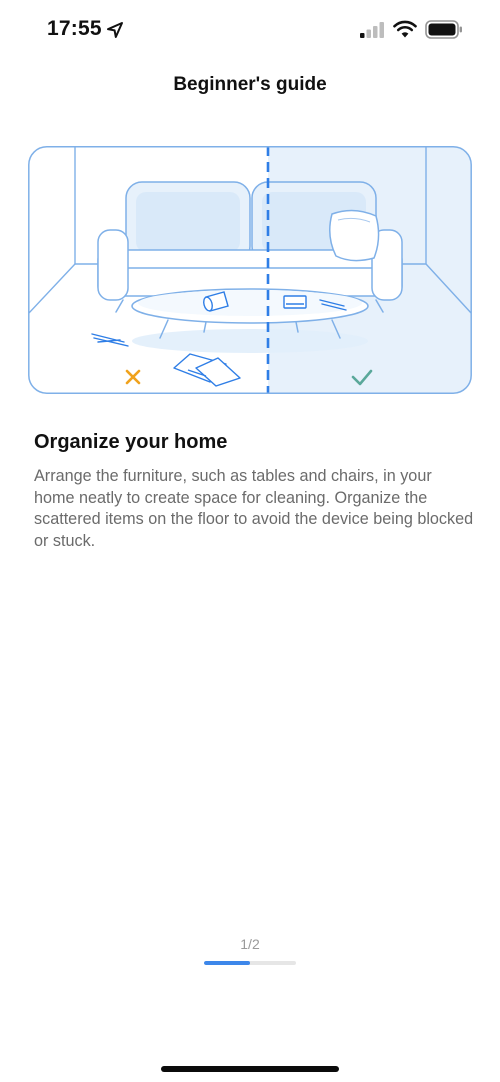 The height and width of the screenshot is (1082, 500). What do you see at coordinates (405, 29) in the screenshot?
I see `wifi-icon` at bounding box center [405, 29].